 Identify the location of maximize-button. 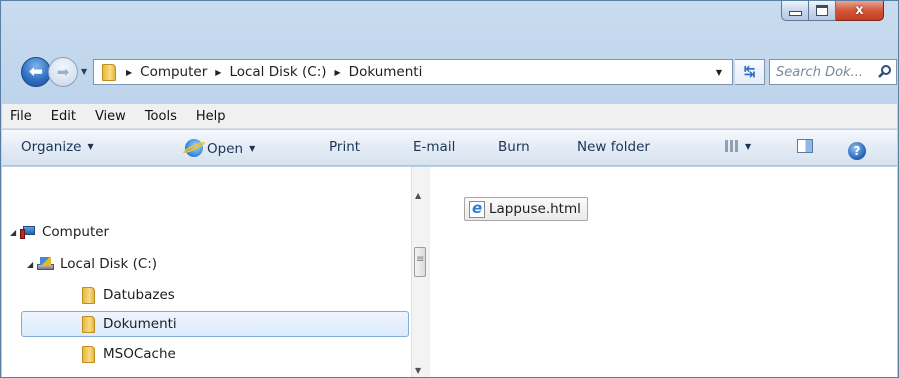
(822, 11).